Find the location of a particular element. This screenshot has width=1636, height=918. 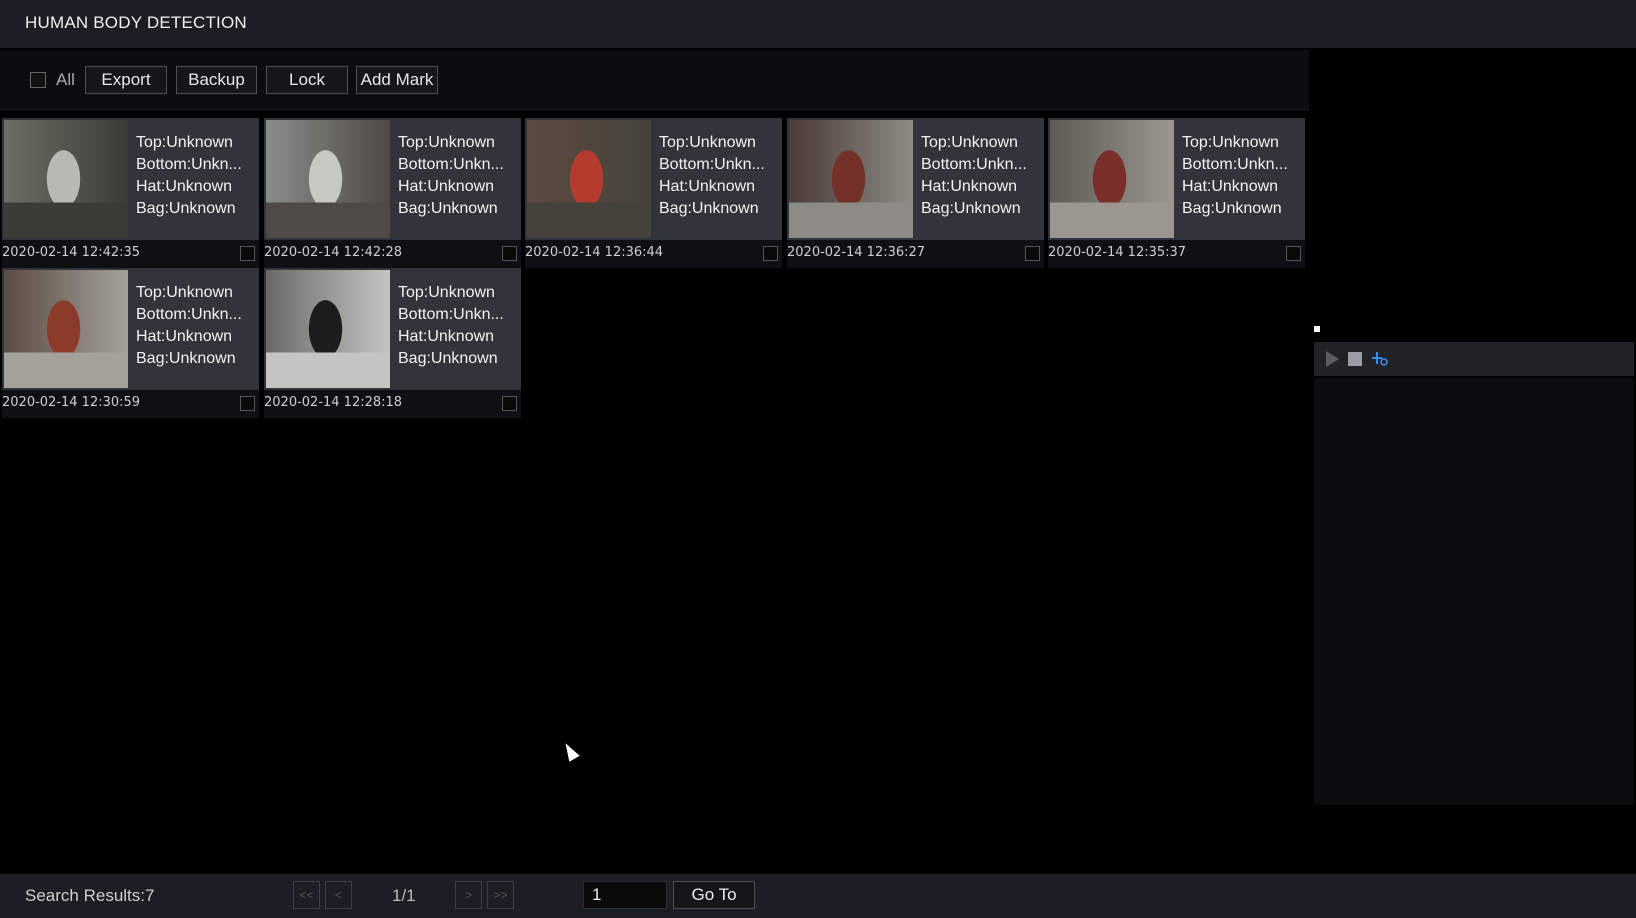

preview-video-area is located at coordinates (1475, 195).